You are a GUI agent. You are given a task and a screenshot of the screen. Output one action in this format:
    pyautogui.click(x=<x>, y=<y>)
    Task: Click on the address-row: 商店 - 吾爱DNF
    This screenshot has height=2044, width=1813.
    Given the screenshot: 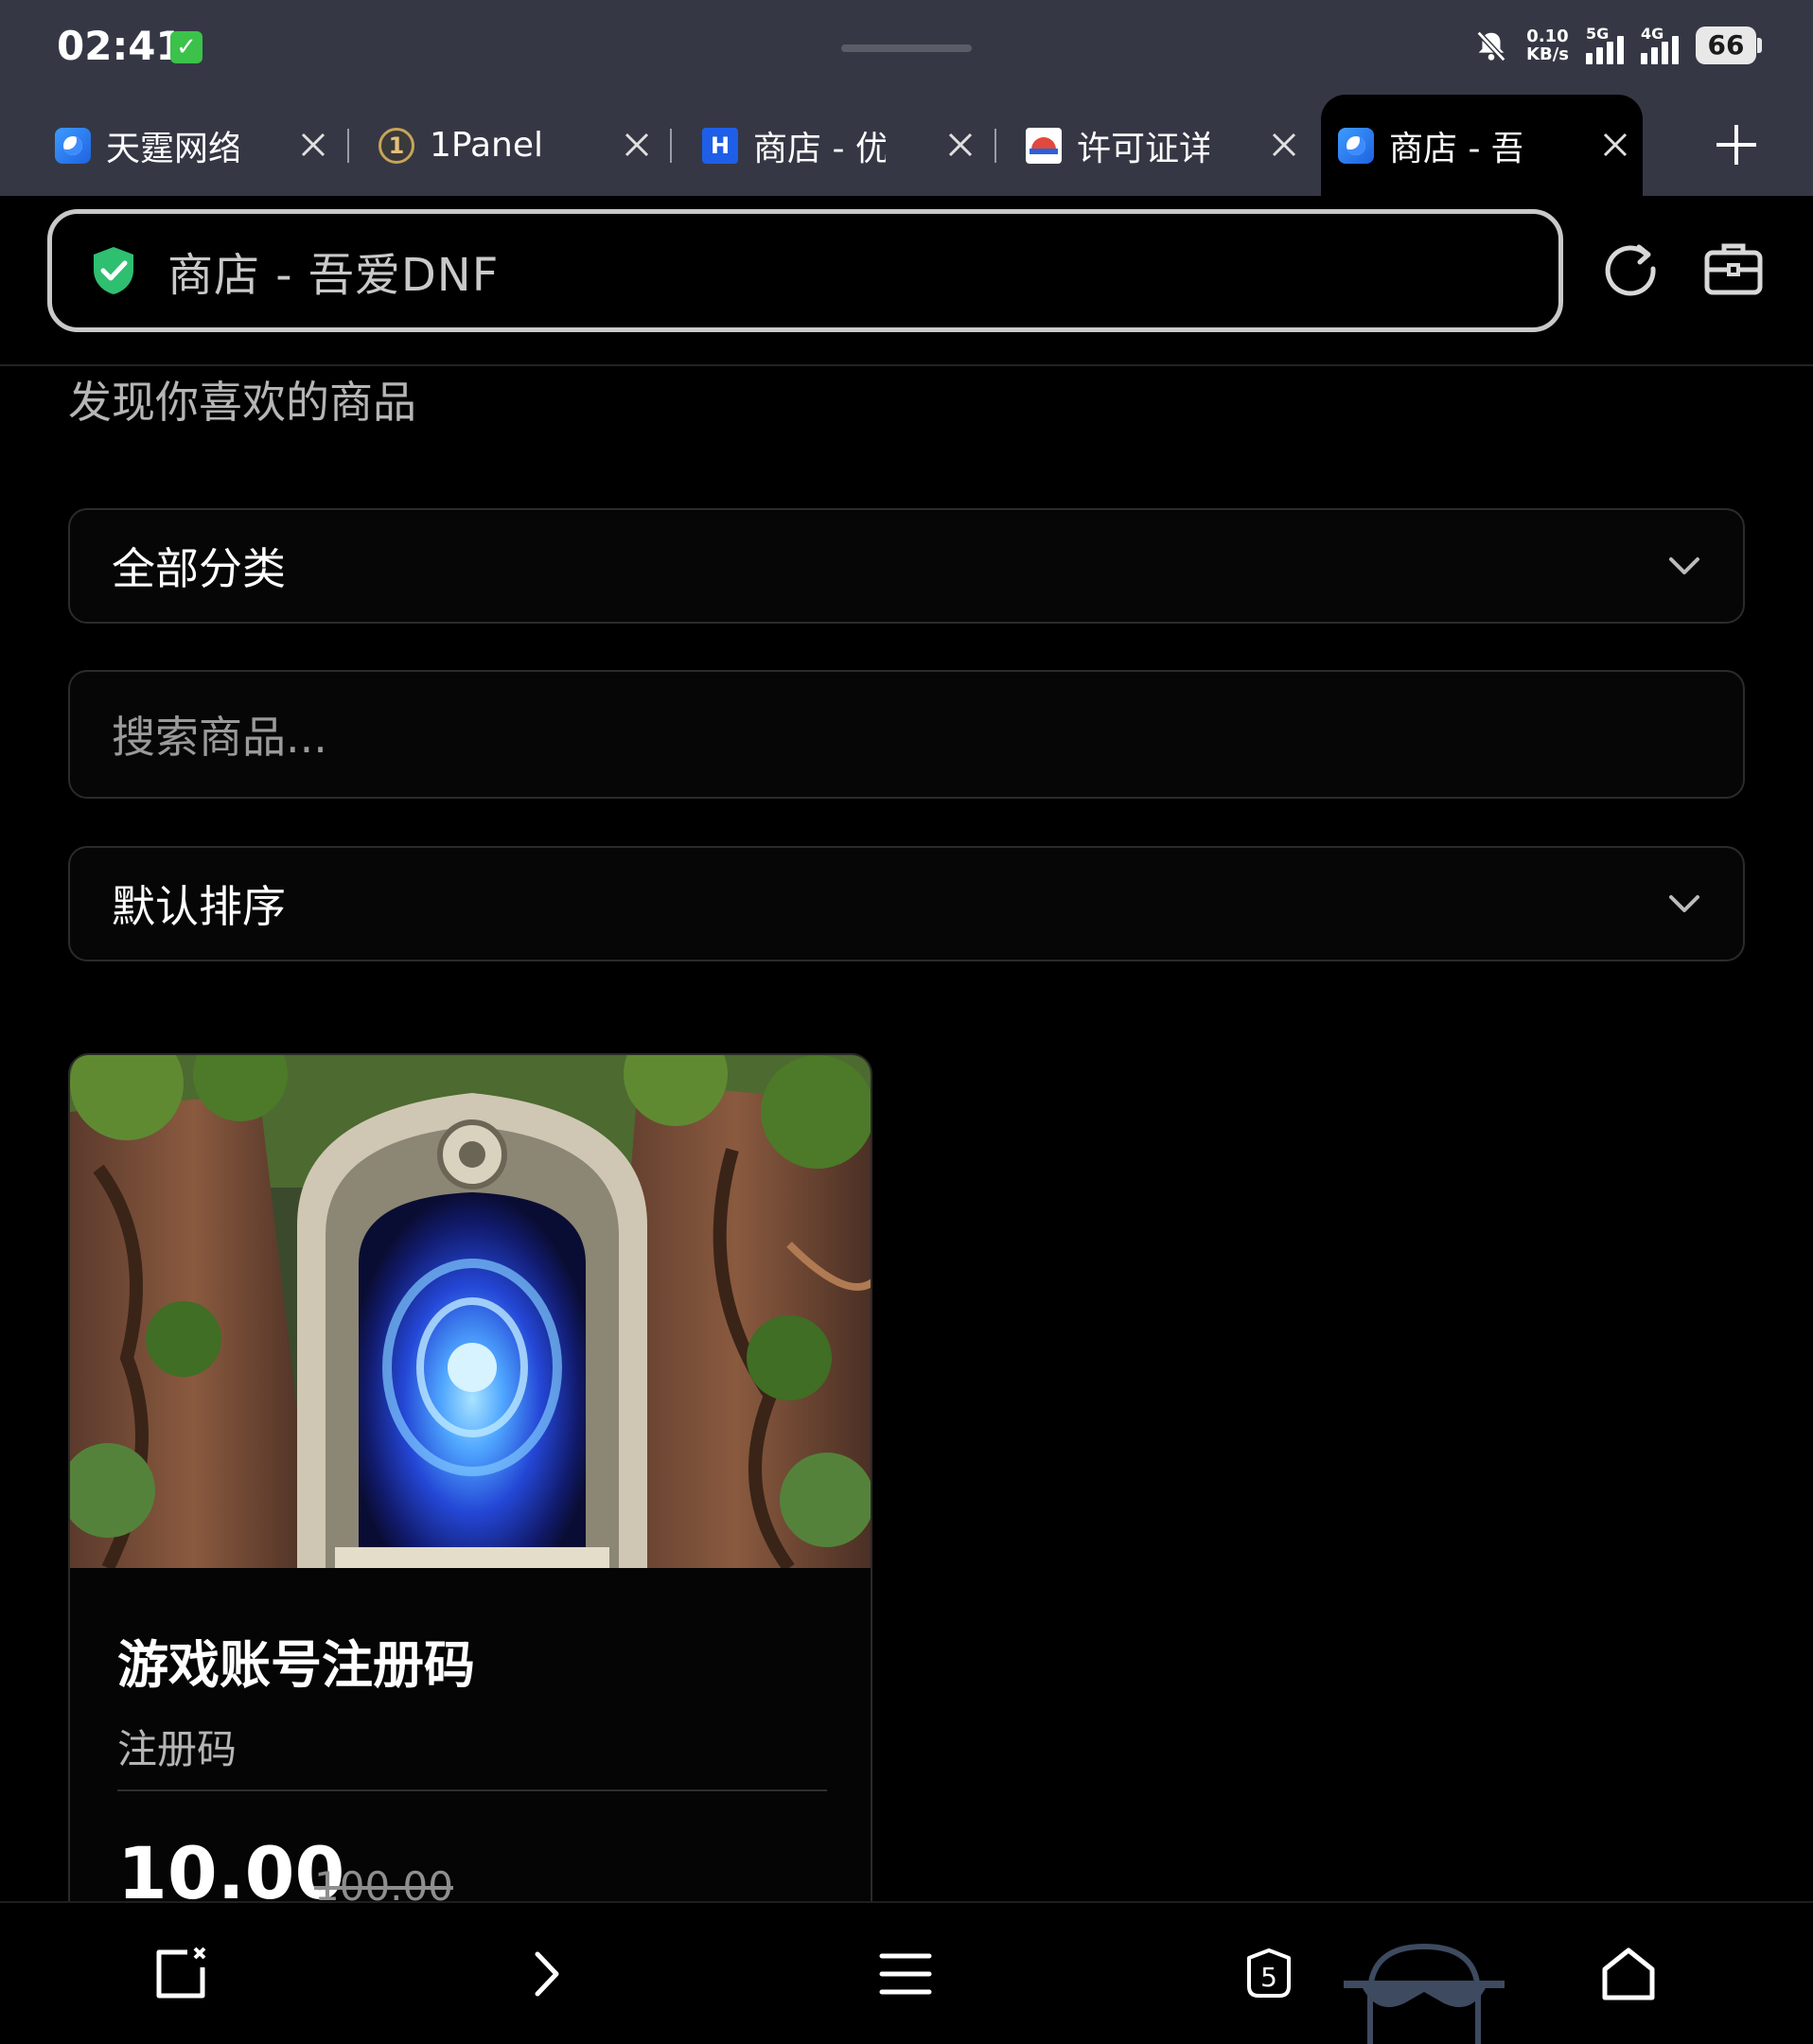 What is the action you would take?
    pyautogui.click(x=906, y=281)
    